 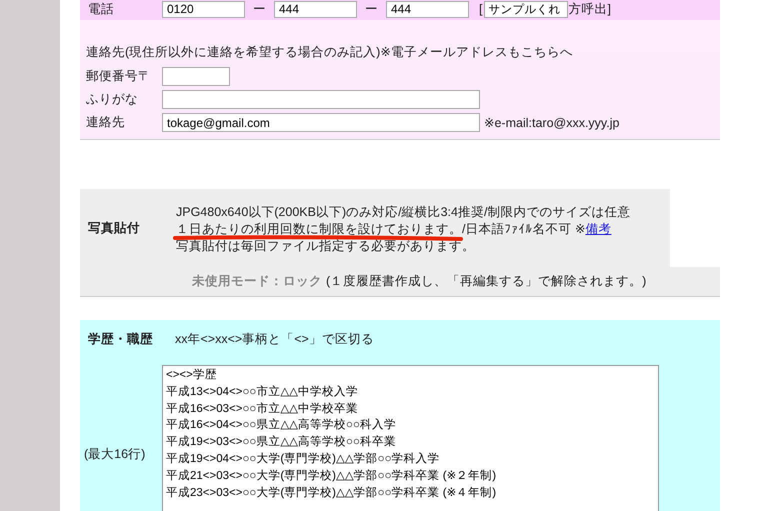 What do you see at coordinates (552, 122) in the screenshot?
I see `field-note: ※e-mail:taro@xxx.yyy.jp` at bounding box center [552, 122].